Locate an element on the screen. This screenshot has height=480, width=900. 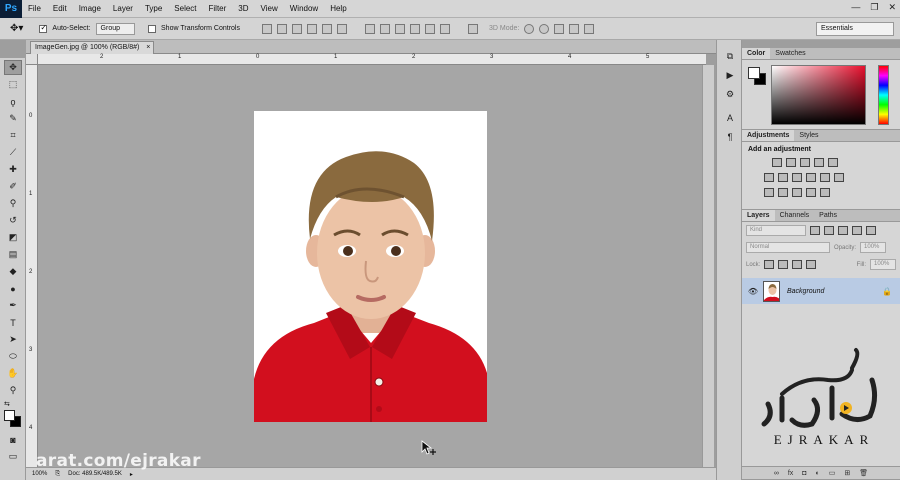
blur-tool-icon: ◆ is located at coordinates (13, 271).